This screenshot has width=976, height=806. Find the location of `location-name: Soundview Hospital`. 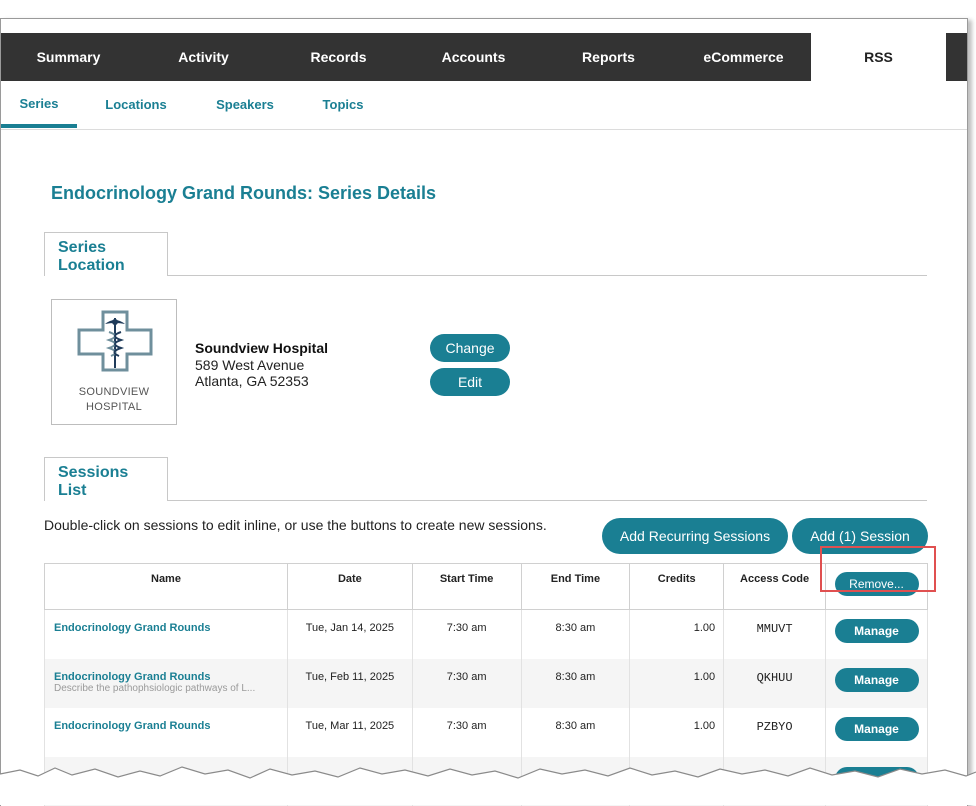

location-name: Soundview Hospital is located at coordinates (262, 348).